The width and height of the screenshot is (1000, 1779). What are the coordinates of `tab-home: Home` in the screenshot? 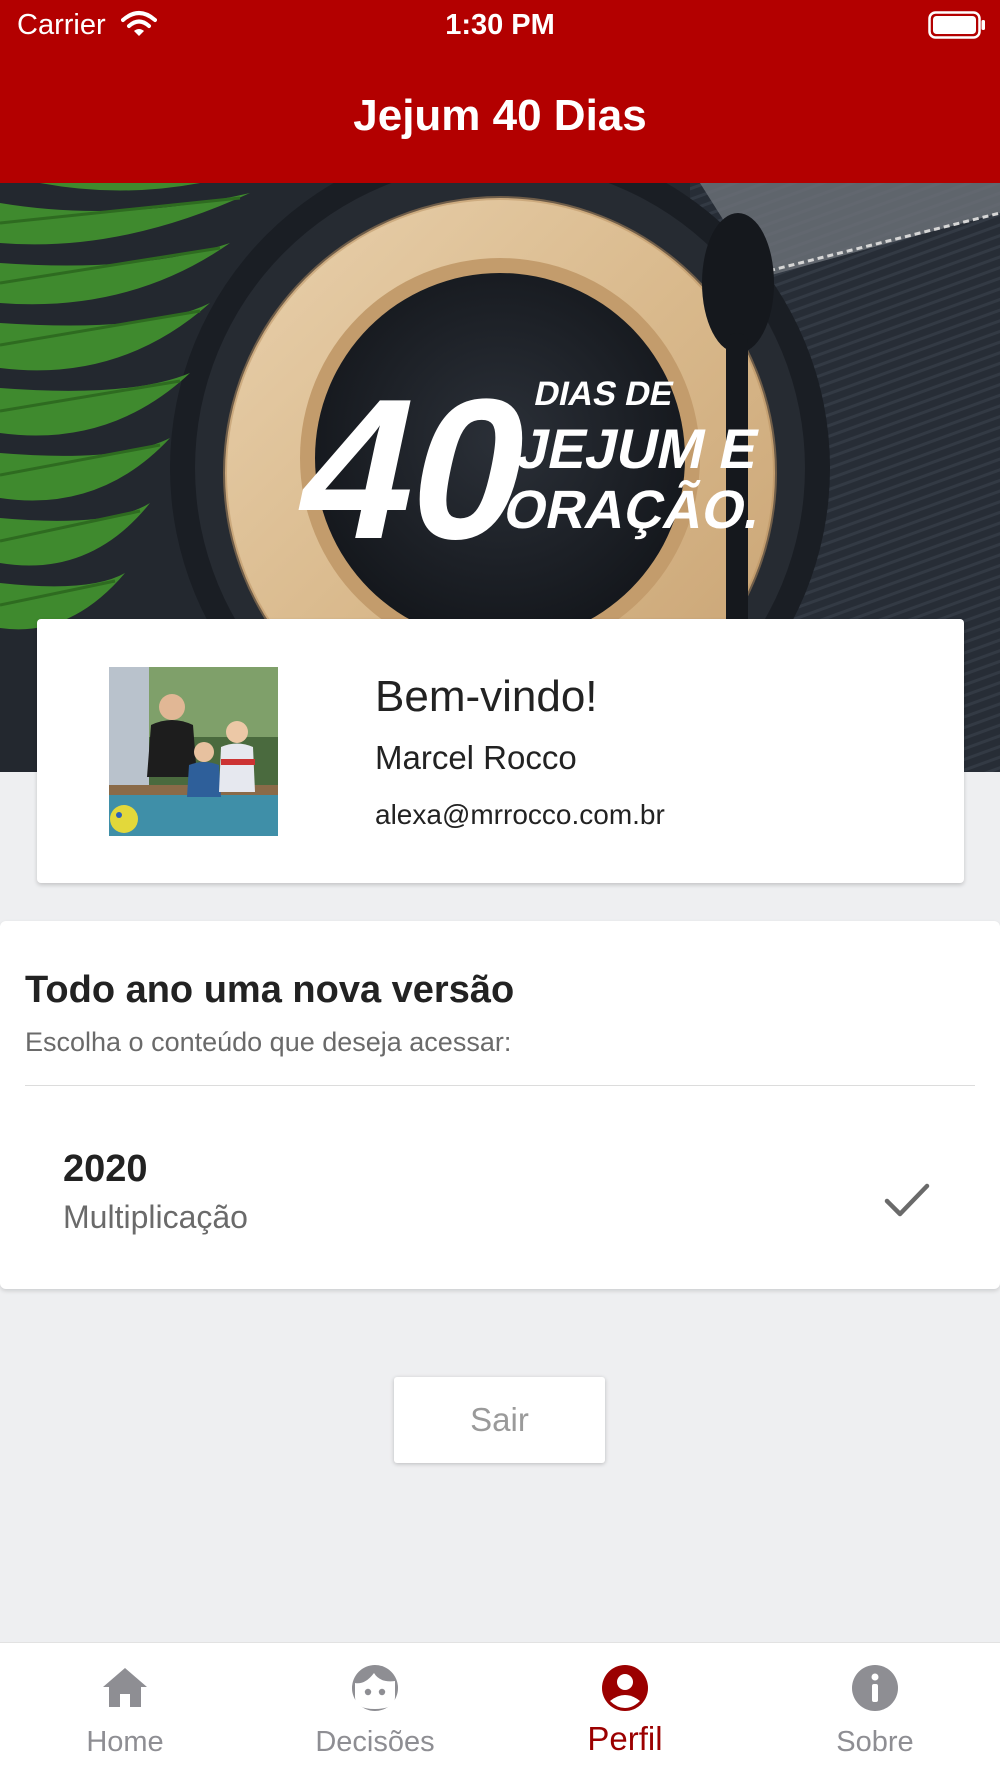 It's located at (125, 1711).